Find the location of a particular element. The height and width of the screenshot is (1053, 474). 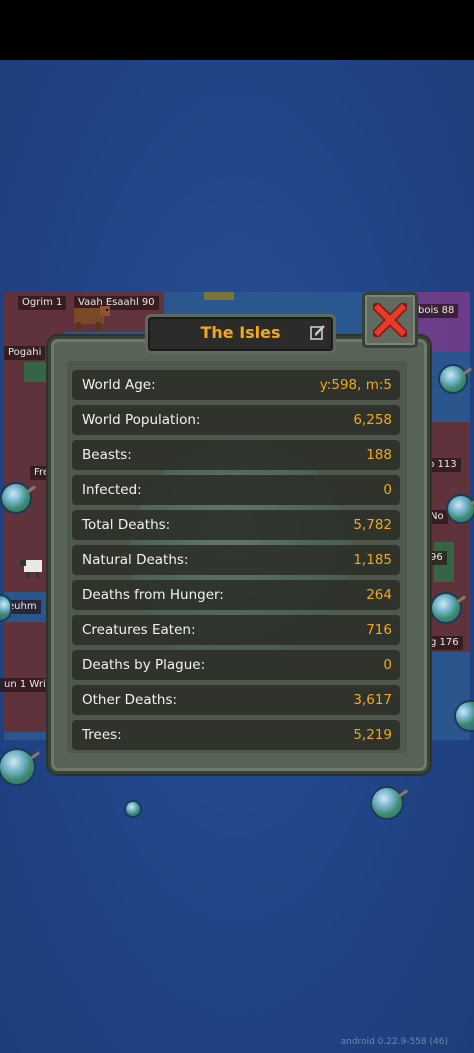

title-bar: The Isles is located at coordinates (240, 334).